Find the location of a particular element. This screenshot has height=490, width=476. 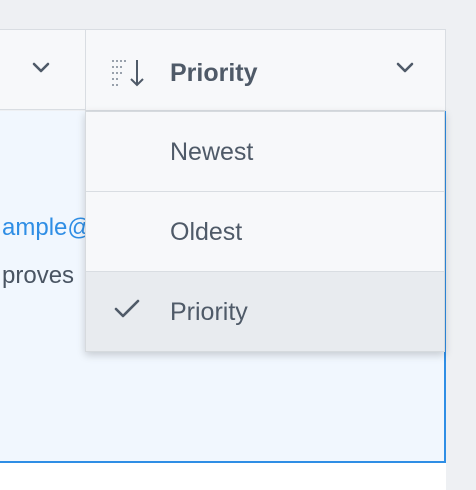

sort-descending-icon is located at coordinates (129, 75).